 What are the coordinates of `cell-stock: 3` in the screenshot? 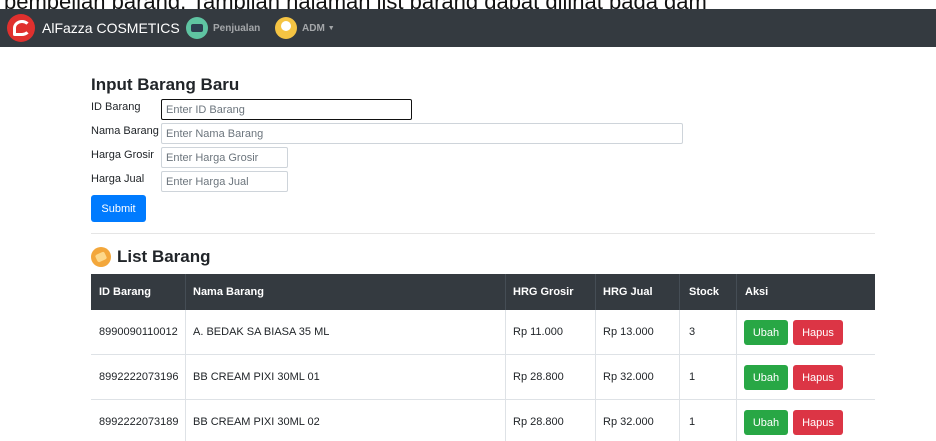 It's located at (692, 332).